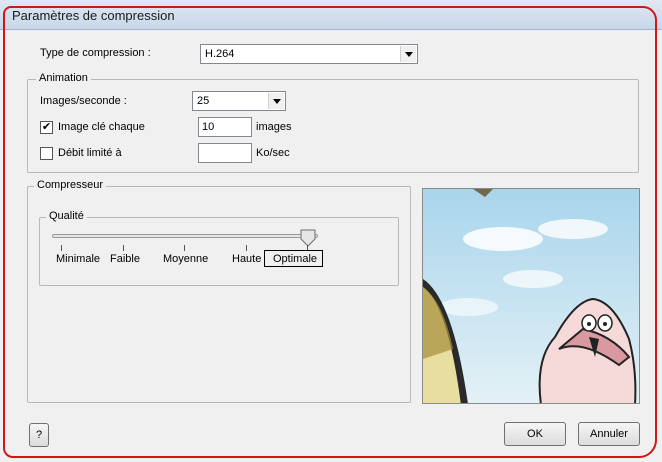 The height and width of the screenshot is (462, 662). I want to click on compressor-group-title: Compresseur, so click(70, 185).